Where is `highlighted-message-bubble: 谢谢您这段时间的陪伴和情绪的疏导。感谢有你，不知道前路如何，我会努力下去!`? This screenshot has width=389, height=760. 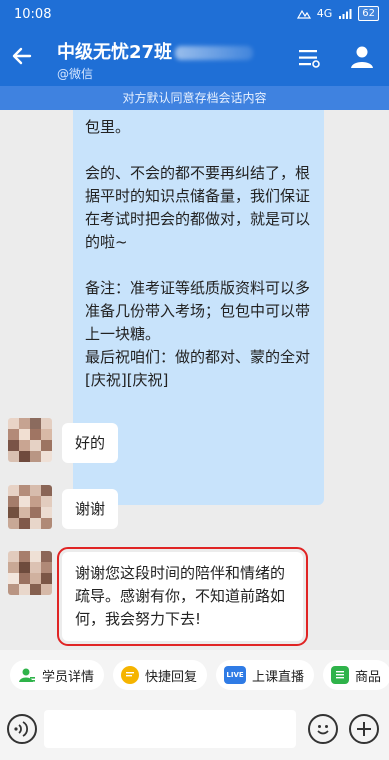 highlighted-message-bubble: 谢谢您这段时间的陪伴和情绪的疏导。感谢有你，不知道前路如何，我会努力下去! is located at coordinates (182, 596).